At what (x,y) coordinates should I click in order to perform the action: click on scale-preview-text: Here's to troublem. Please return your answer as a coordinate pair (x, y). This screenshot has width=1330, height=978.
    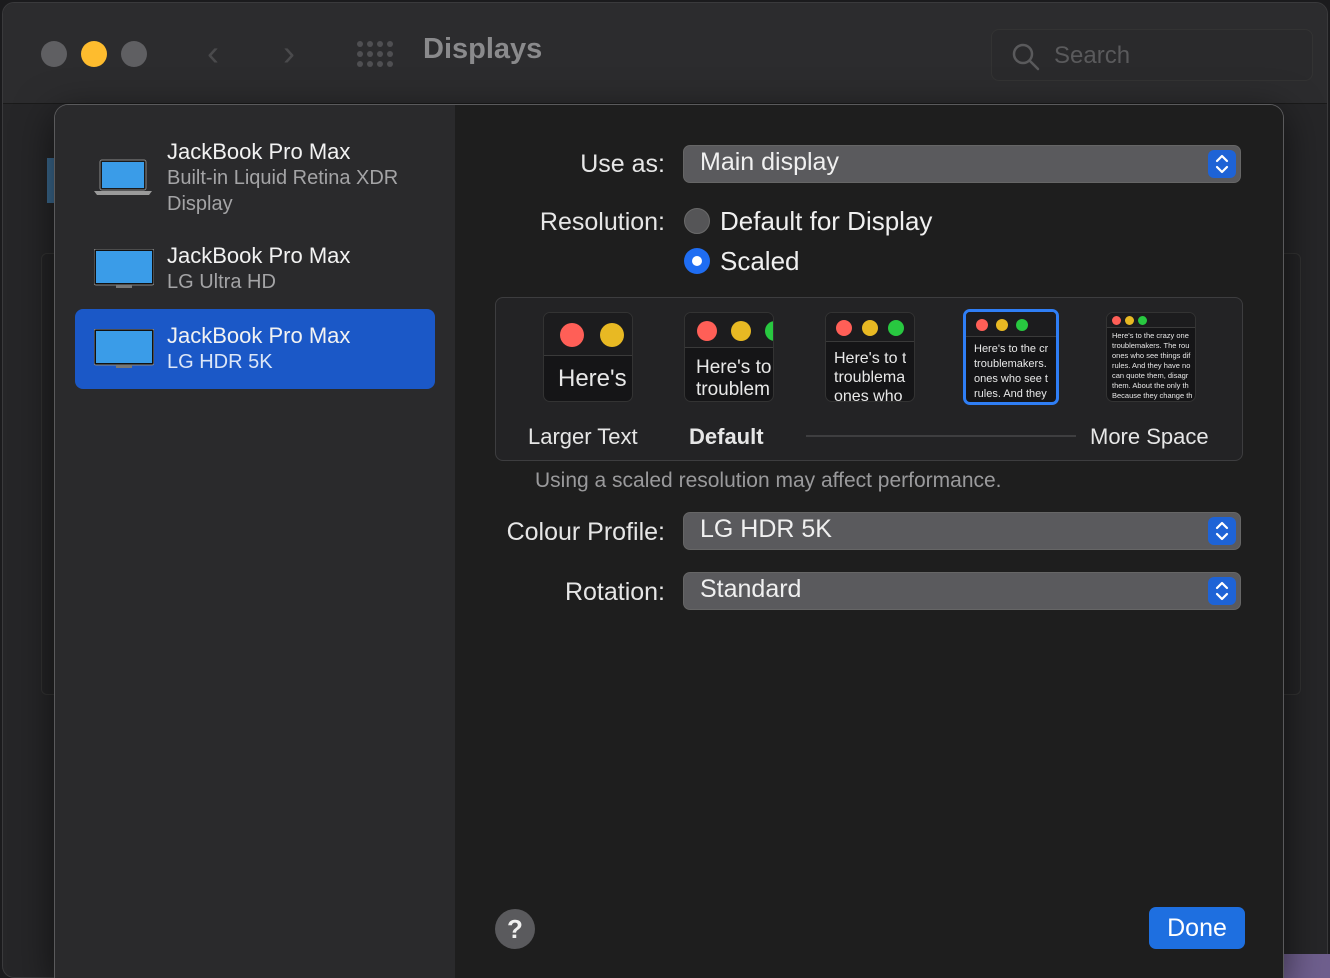
    Looking at the image, I should click on (734, 378).